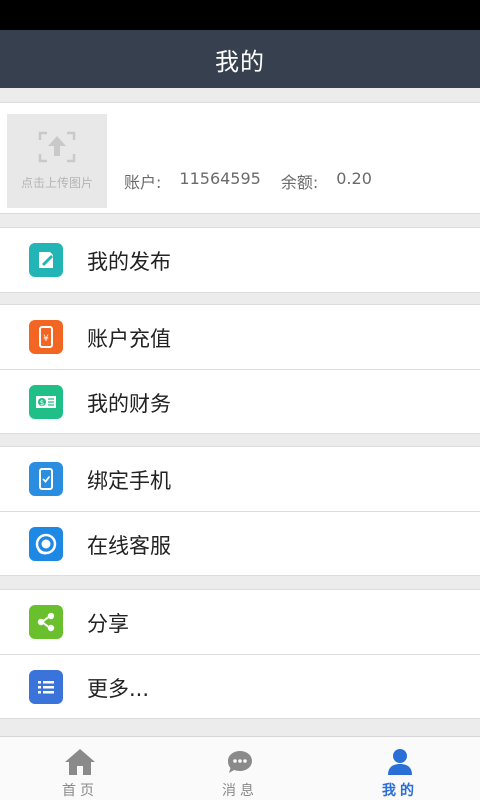 This screenshot has width=480, height=800. What do you see at coordinates (240, 401) in the screenshot?
I see `menu-item-my-finance: $ 我的财务` at bounding box center [240, 401].